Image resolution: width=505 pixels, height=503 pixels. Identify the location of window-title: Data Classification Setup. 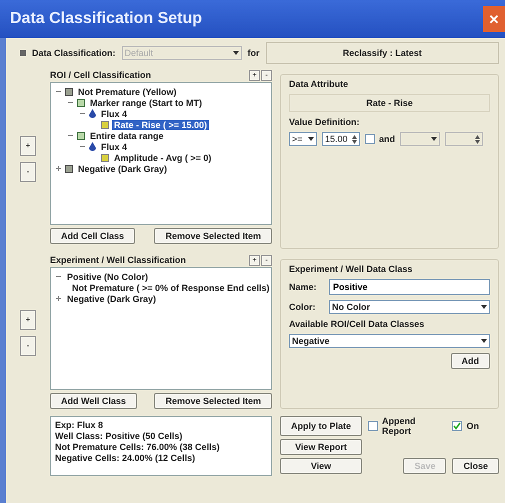
(106, 19).